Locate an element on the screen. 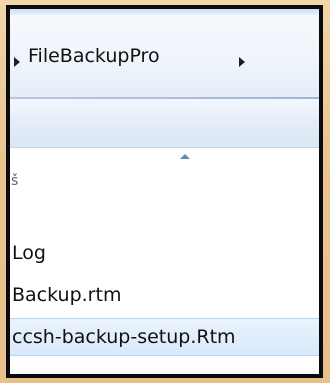 The height and width of the screenshot is (383, 330). column-header is located at coordinates (164, 157).